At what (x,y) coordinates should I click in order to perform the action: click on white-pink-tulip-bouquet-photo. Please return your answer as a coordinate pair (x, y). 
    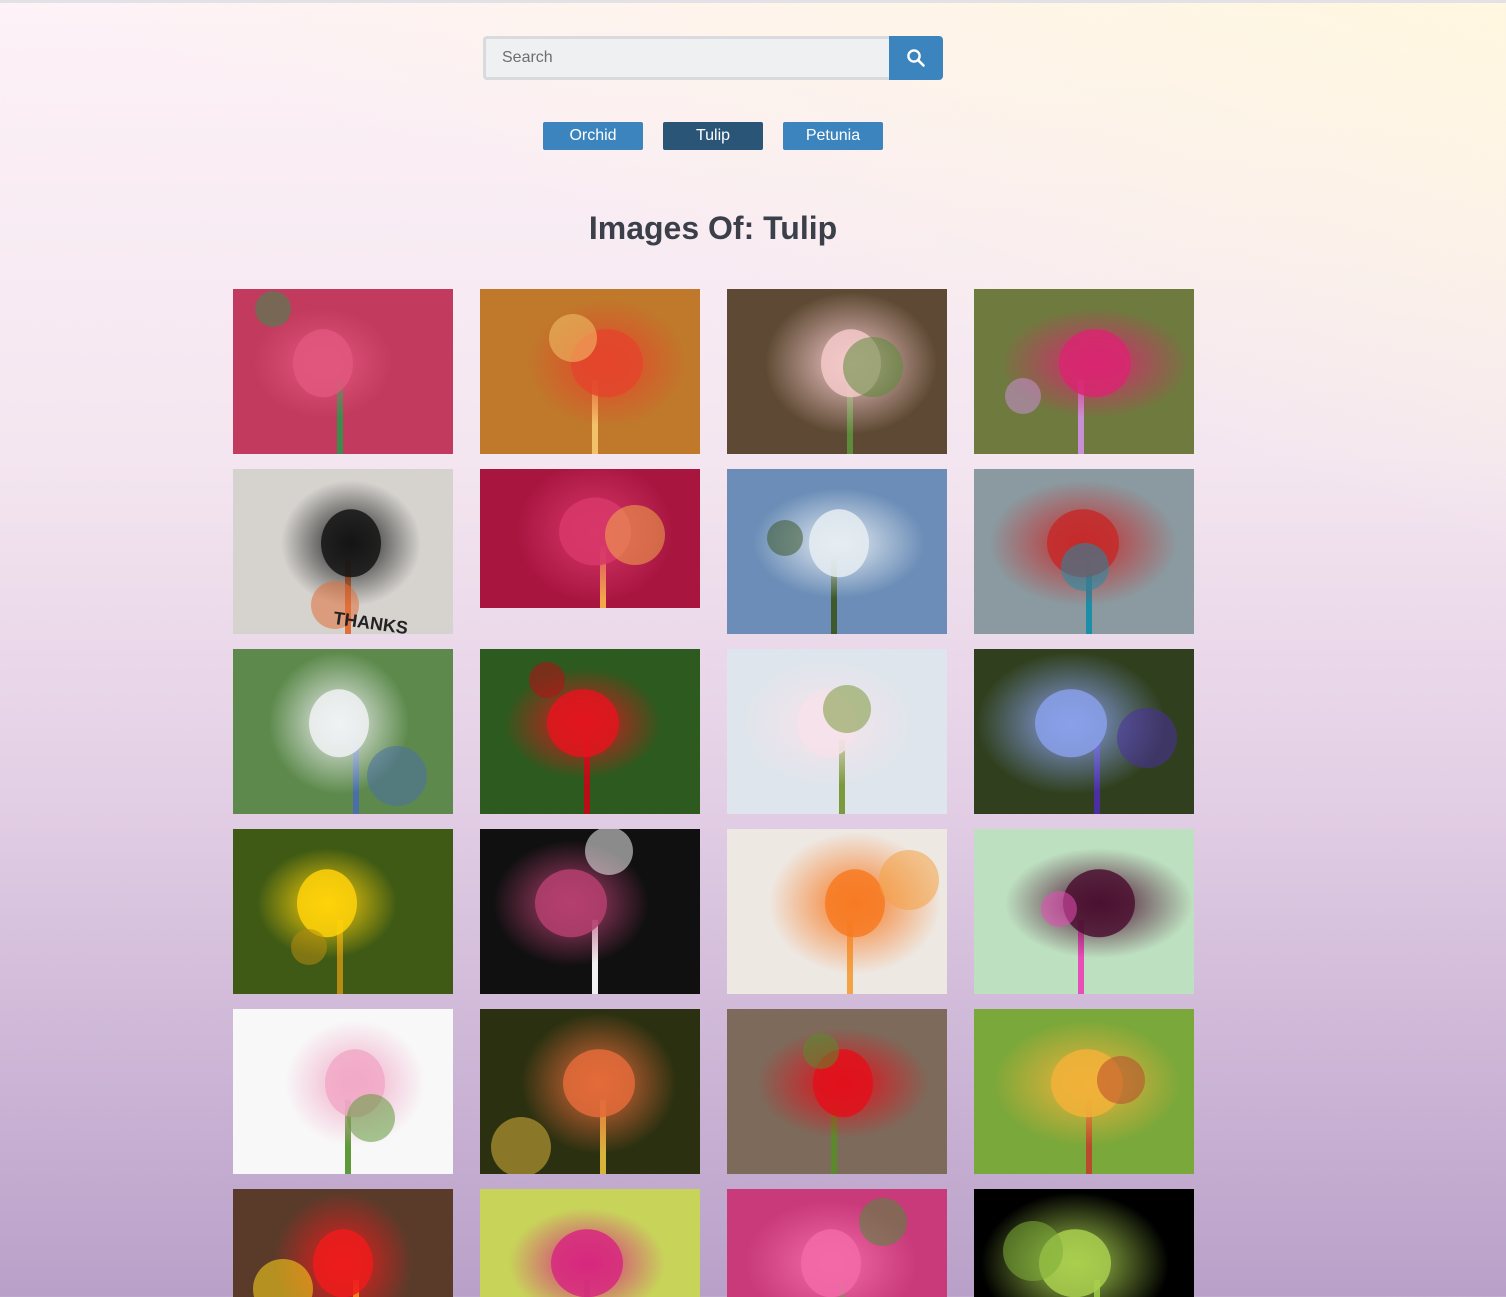
    Looking at the image, I should click on (343, 1091).